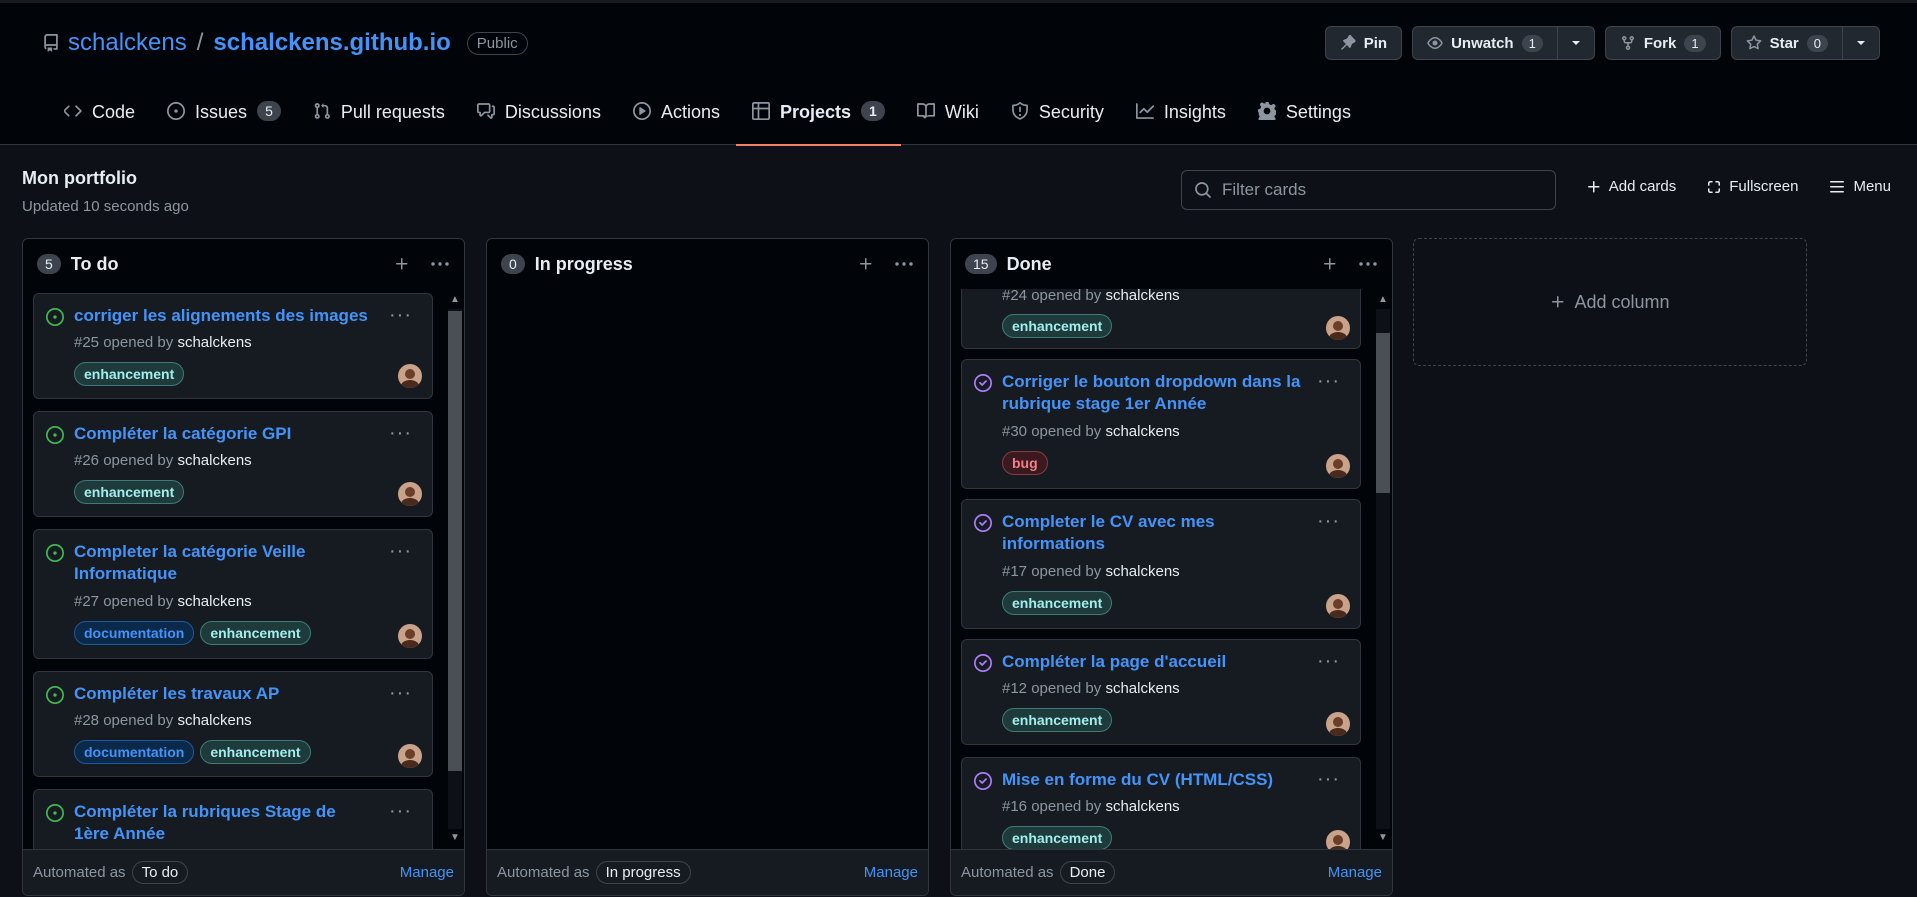  I want to click on watch-dropdown-button, so click(1576, 43).